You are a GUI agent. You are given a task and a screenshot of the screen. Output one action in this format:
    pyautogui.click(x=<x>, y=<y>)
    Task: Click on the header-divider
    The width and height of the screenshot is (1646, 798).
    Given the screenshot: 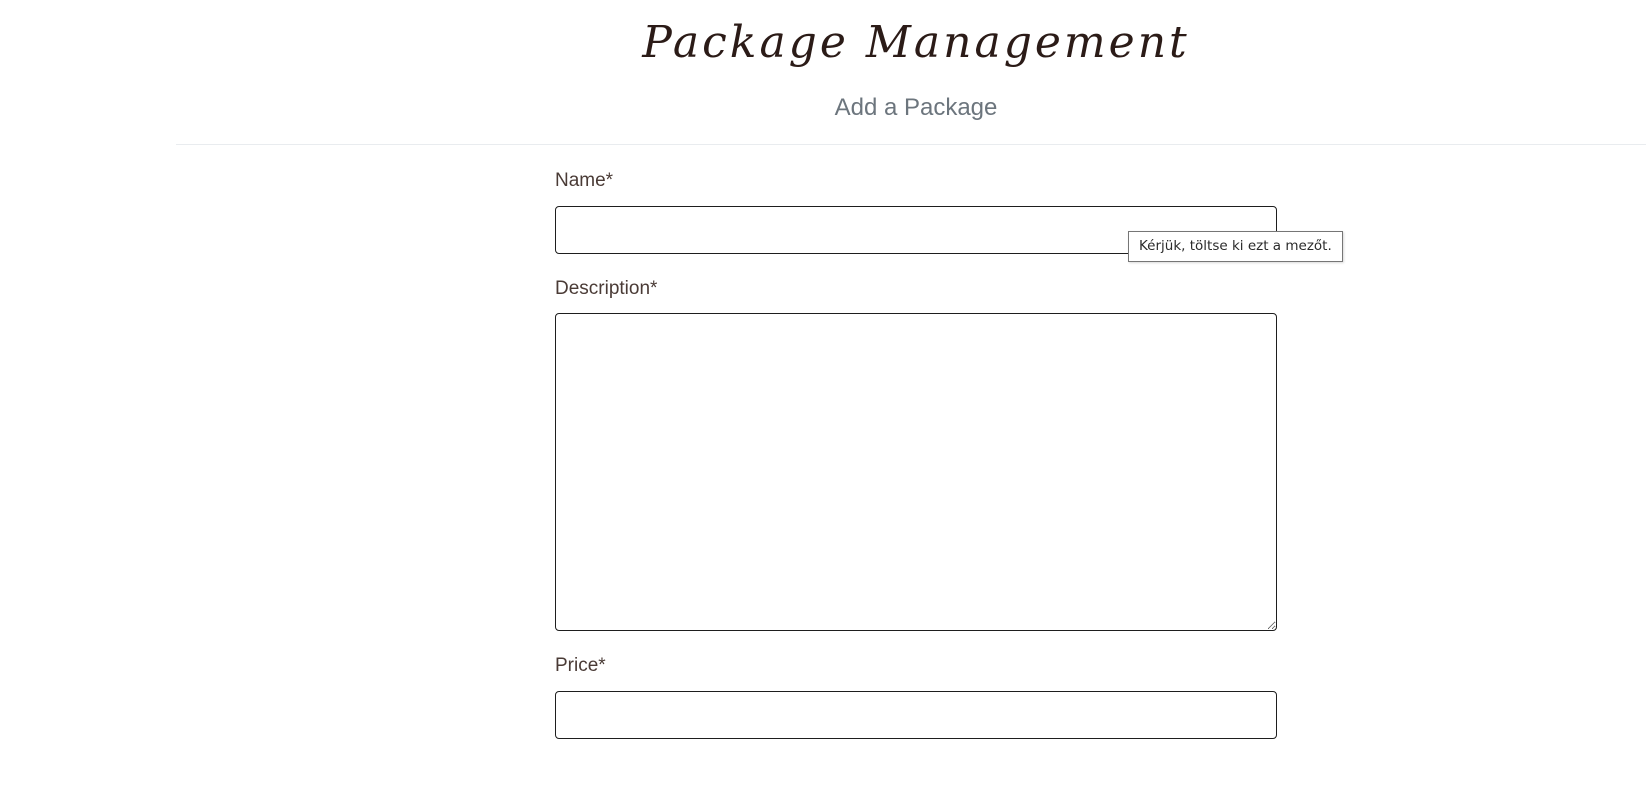 What is the action you would take?
    pyautogui.click(x=911, y=144)
    